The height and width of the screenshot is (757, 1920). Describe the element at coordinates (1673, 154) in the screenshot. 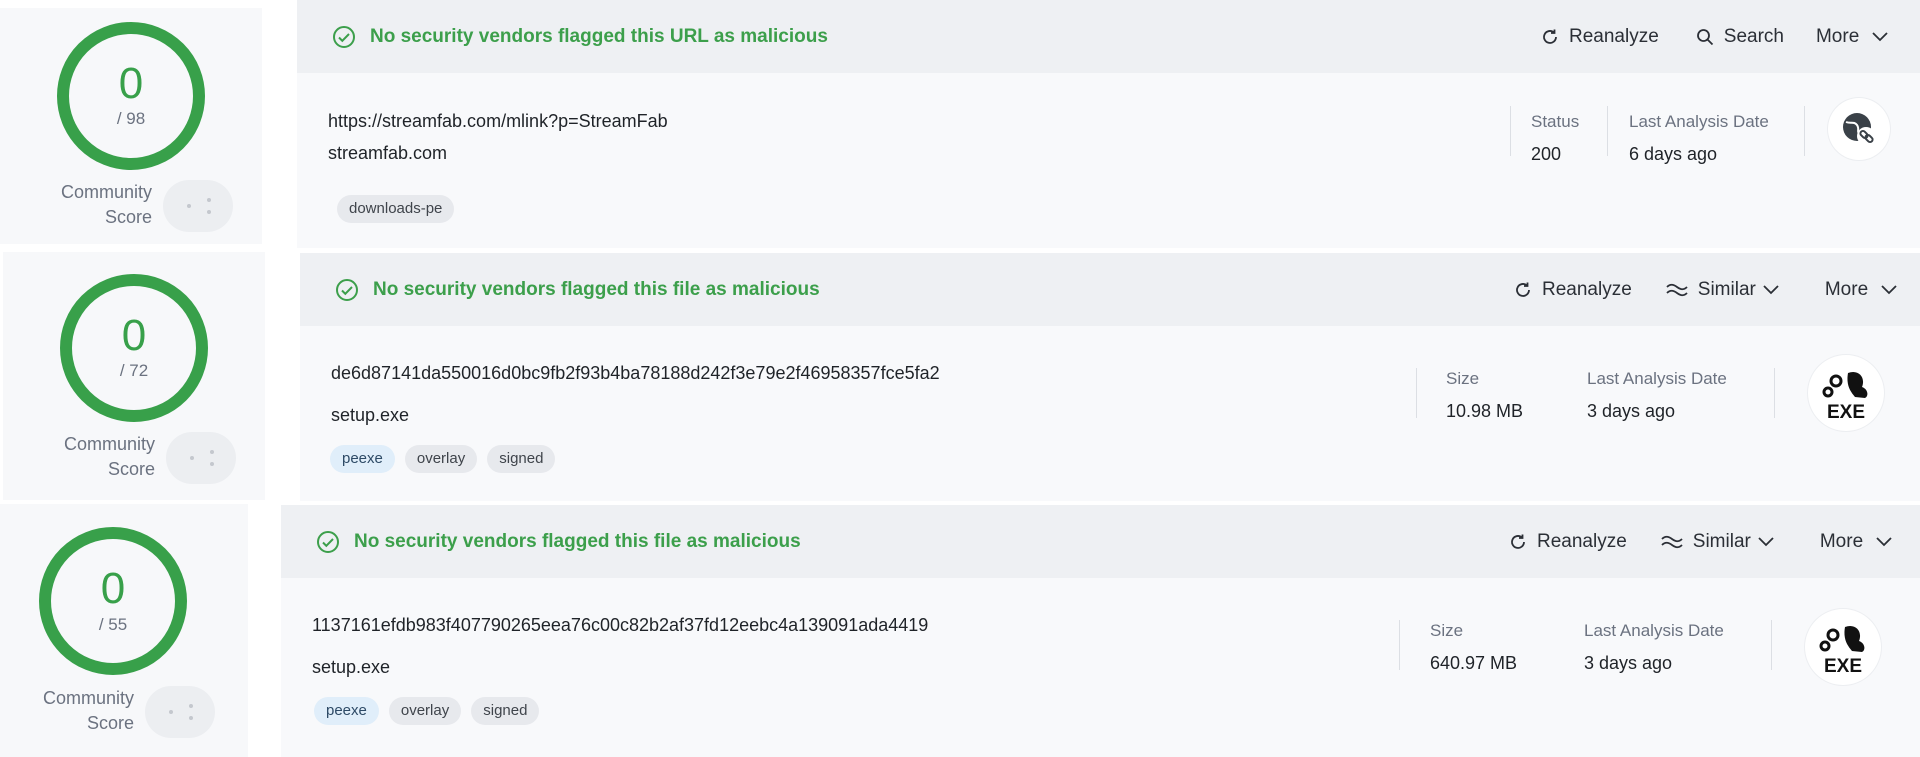

I see `last-analysis-value: 6 days ago` at that location.